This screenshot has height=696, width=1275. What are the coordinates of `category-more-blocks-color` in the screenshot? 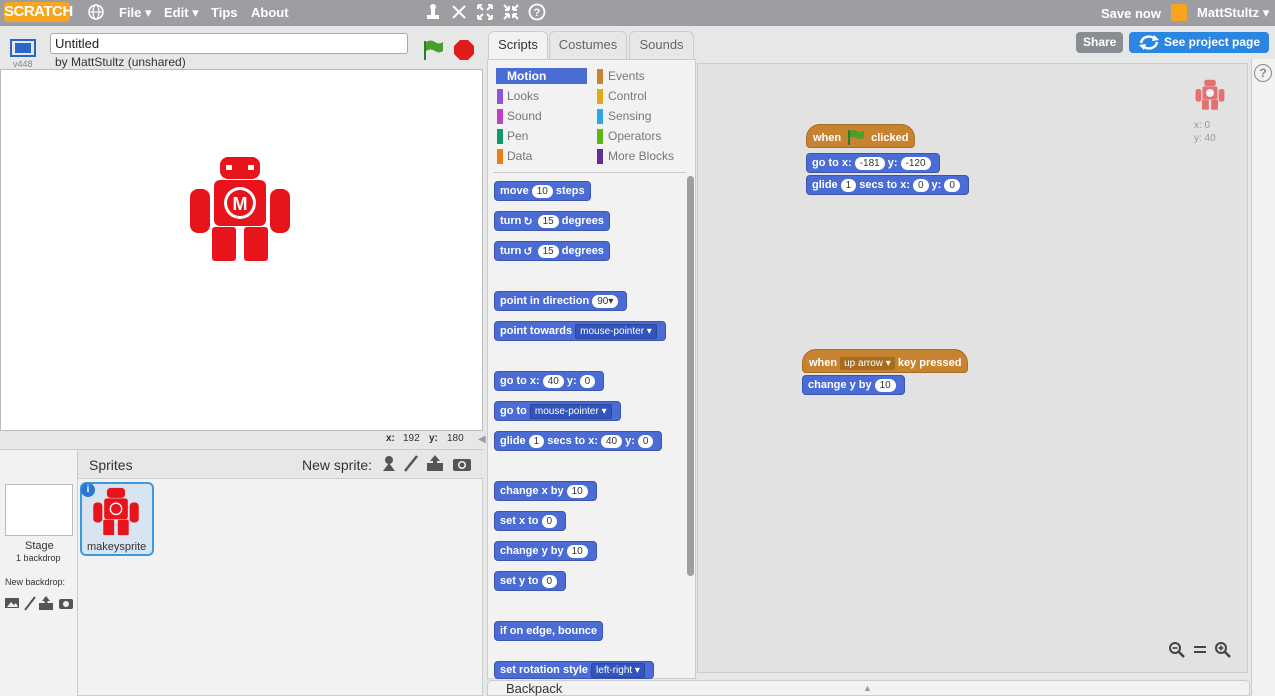 It's located at (600, 156).